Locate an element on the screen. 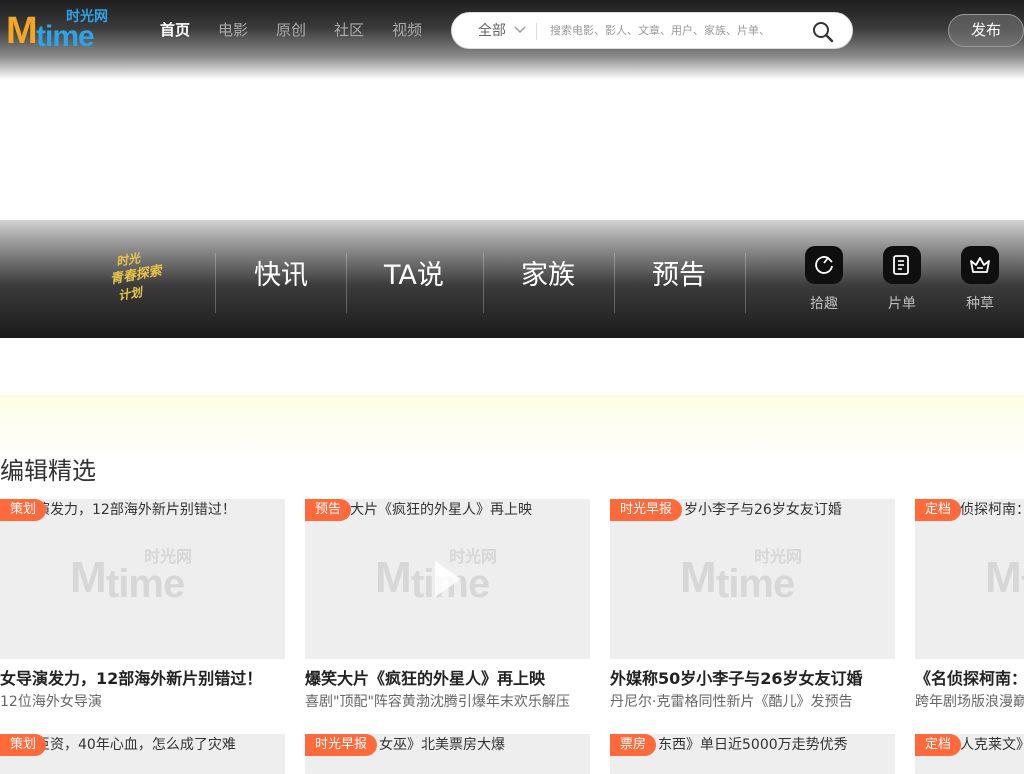 The width and height of the screenshot is (1024, 774). fun-button: 拾趣 is located at coordinates (824, 279).